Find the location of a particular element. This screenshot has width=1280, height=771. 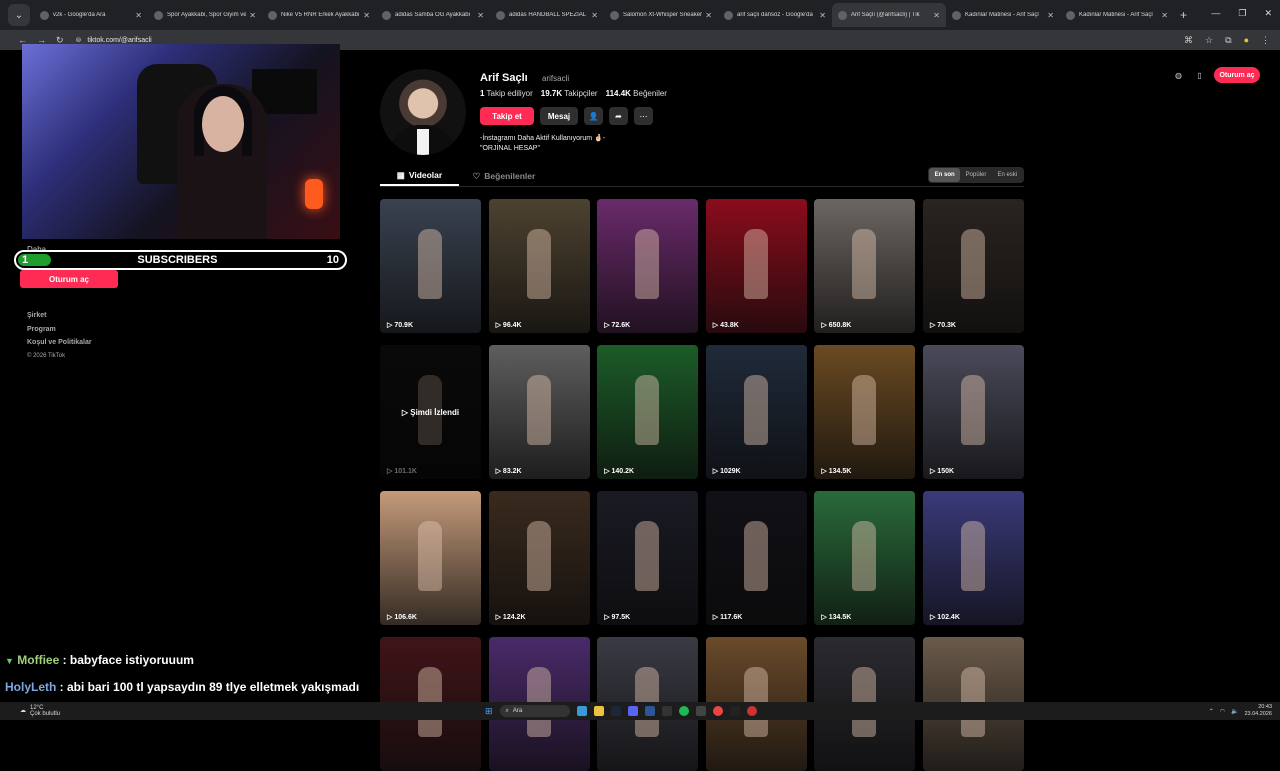

taskbar-search: ⌕ Ara is located at coordinates (534, 711).